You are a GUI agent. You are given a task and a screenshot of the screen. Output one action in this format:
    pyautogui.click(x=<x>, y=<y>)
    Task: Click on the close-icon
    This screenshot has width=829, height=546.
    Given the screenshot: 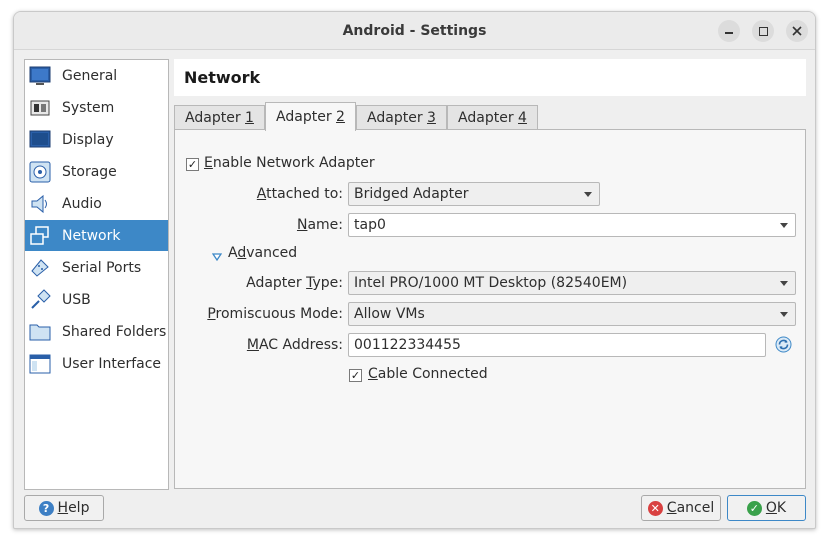 What is the action you would take?
    pyautogui.click(x=797, y=31)
    